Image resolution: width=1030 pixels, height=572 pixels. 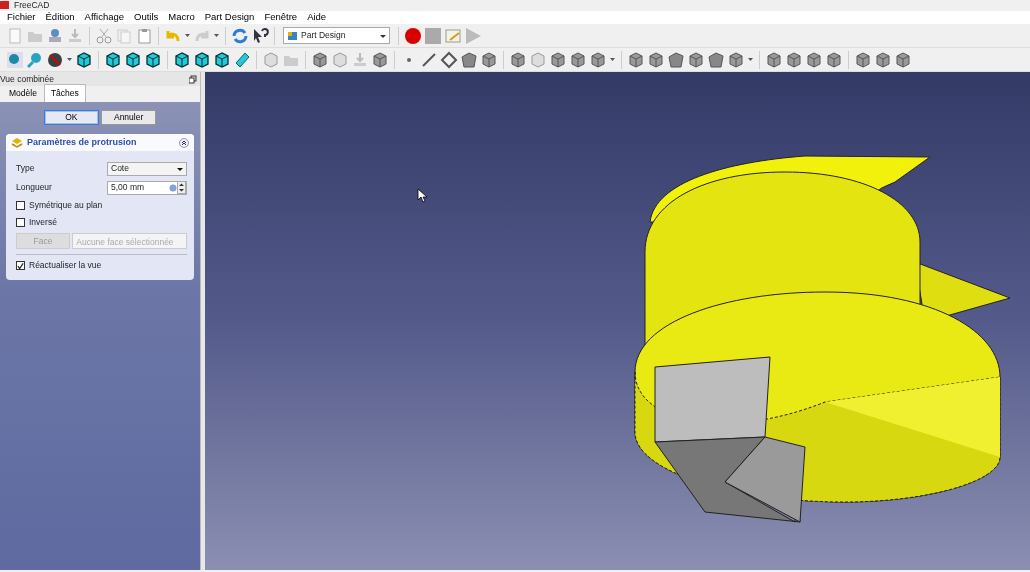 What do you see at coordinates (65, 265) in the screenshot?
I see `checkbox-label: Réactualiser la vue` at bounding box center [65, 265].